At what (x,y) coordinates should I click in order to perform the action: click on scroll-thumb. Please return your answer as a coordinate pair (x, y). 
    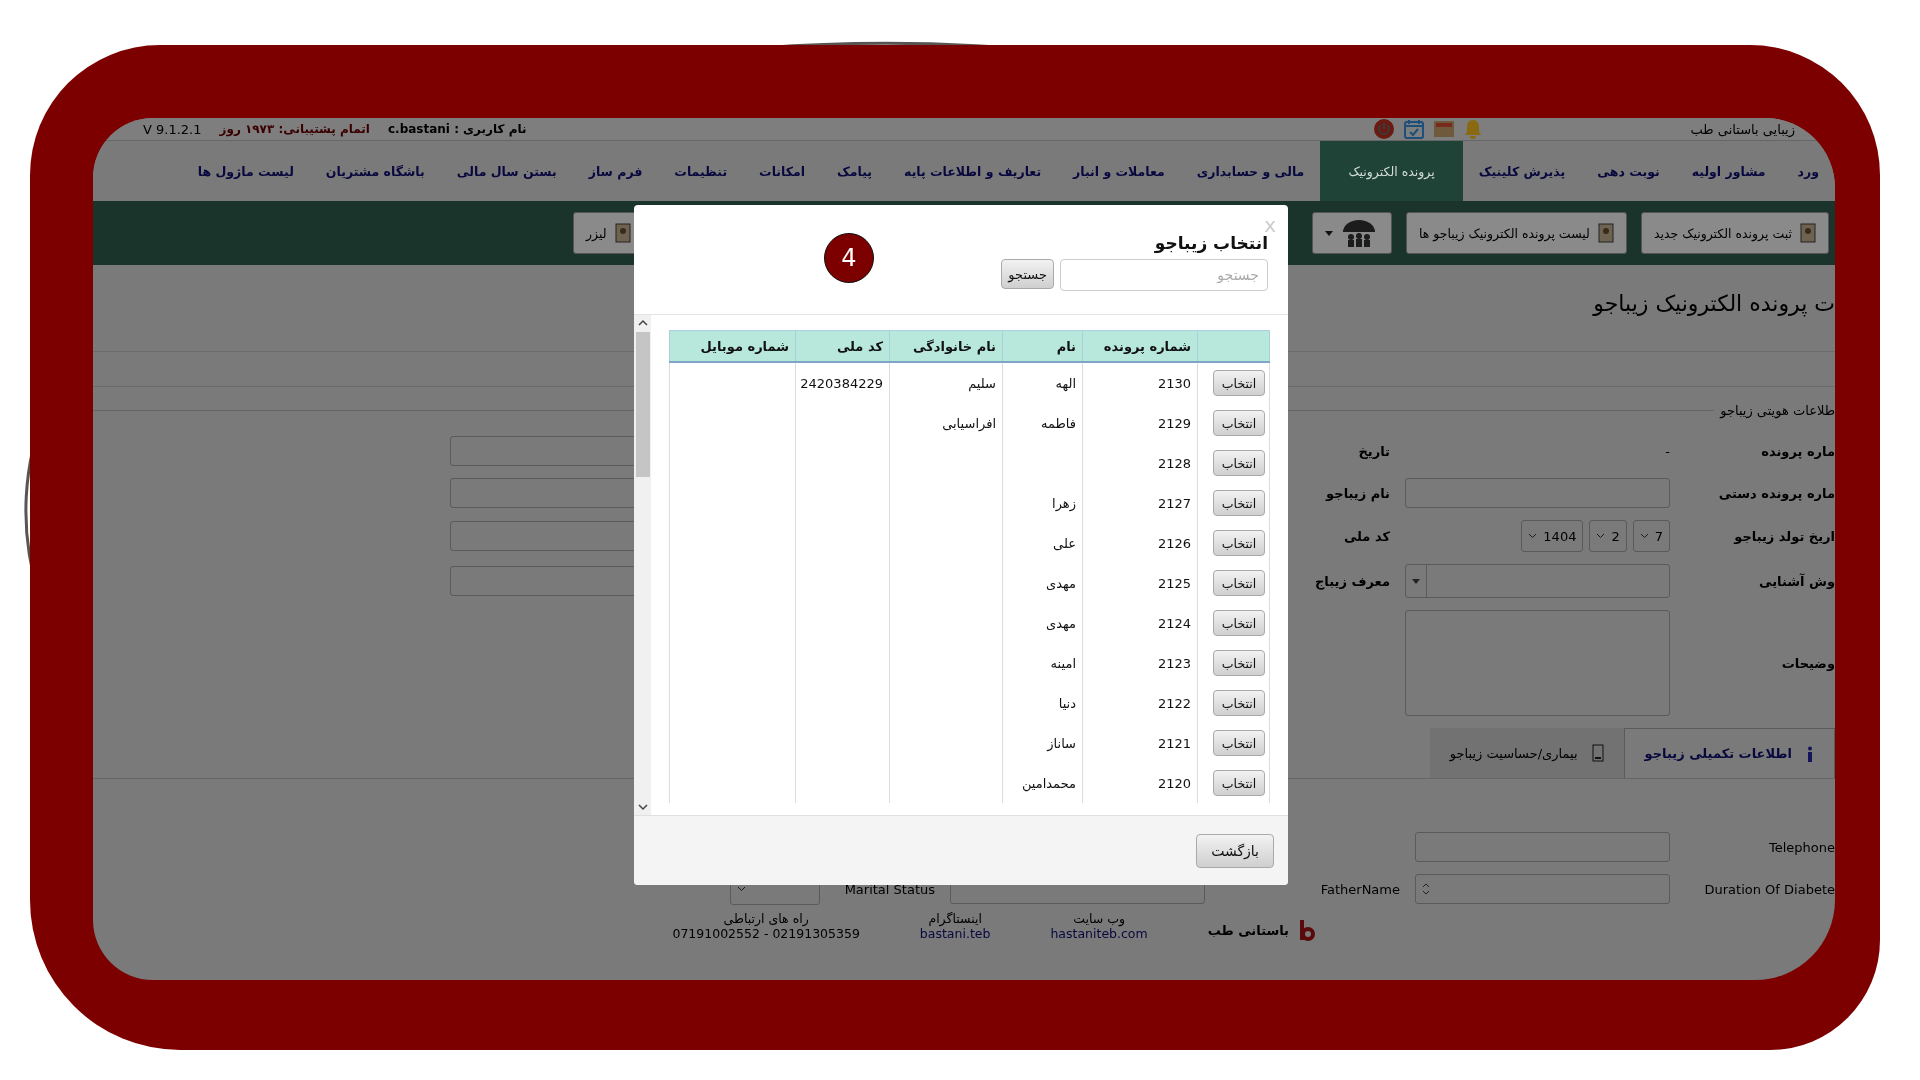
    Looking at the image, I should click on (642, 404).